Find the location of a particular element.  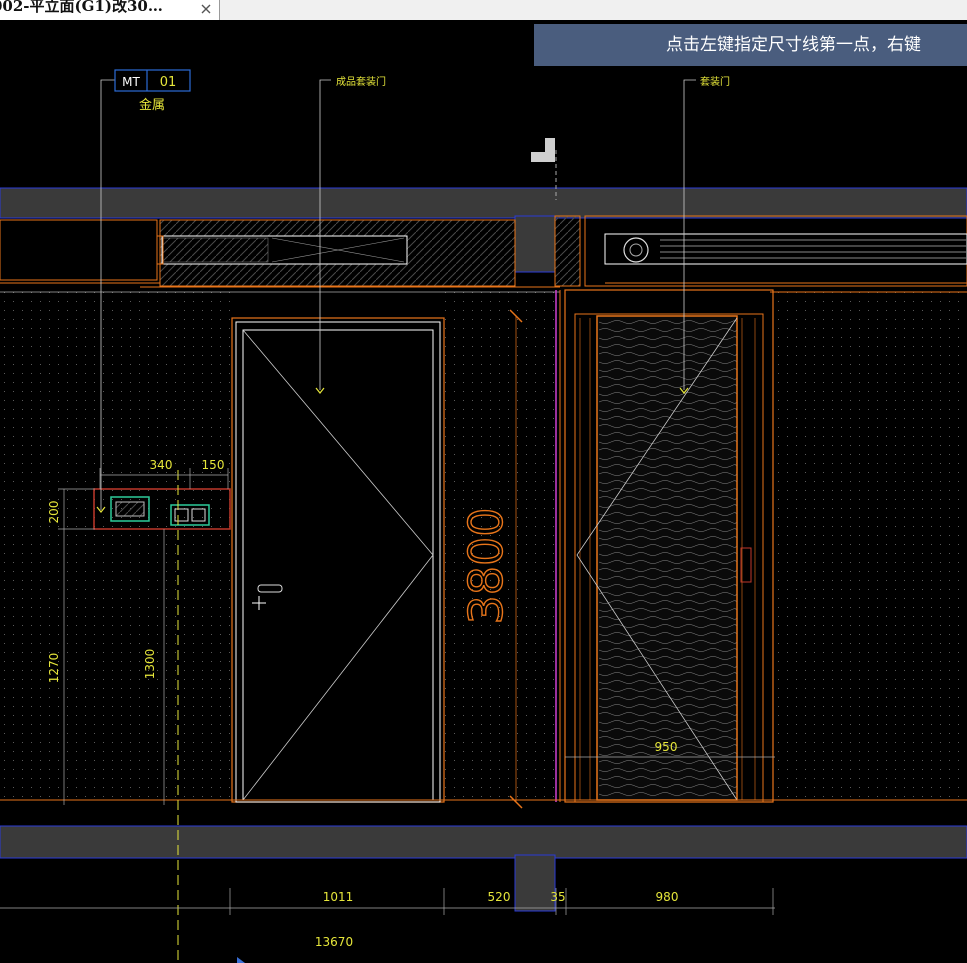

command-hint-tooltip: 点击左键指定尺寸线第一点，右键 is located at coordinates (750, 45).